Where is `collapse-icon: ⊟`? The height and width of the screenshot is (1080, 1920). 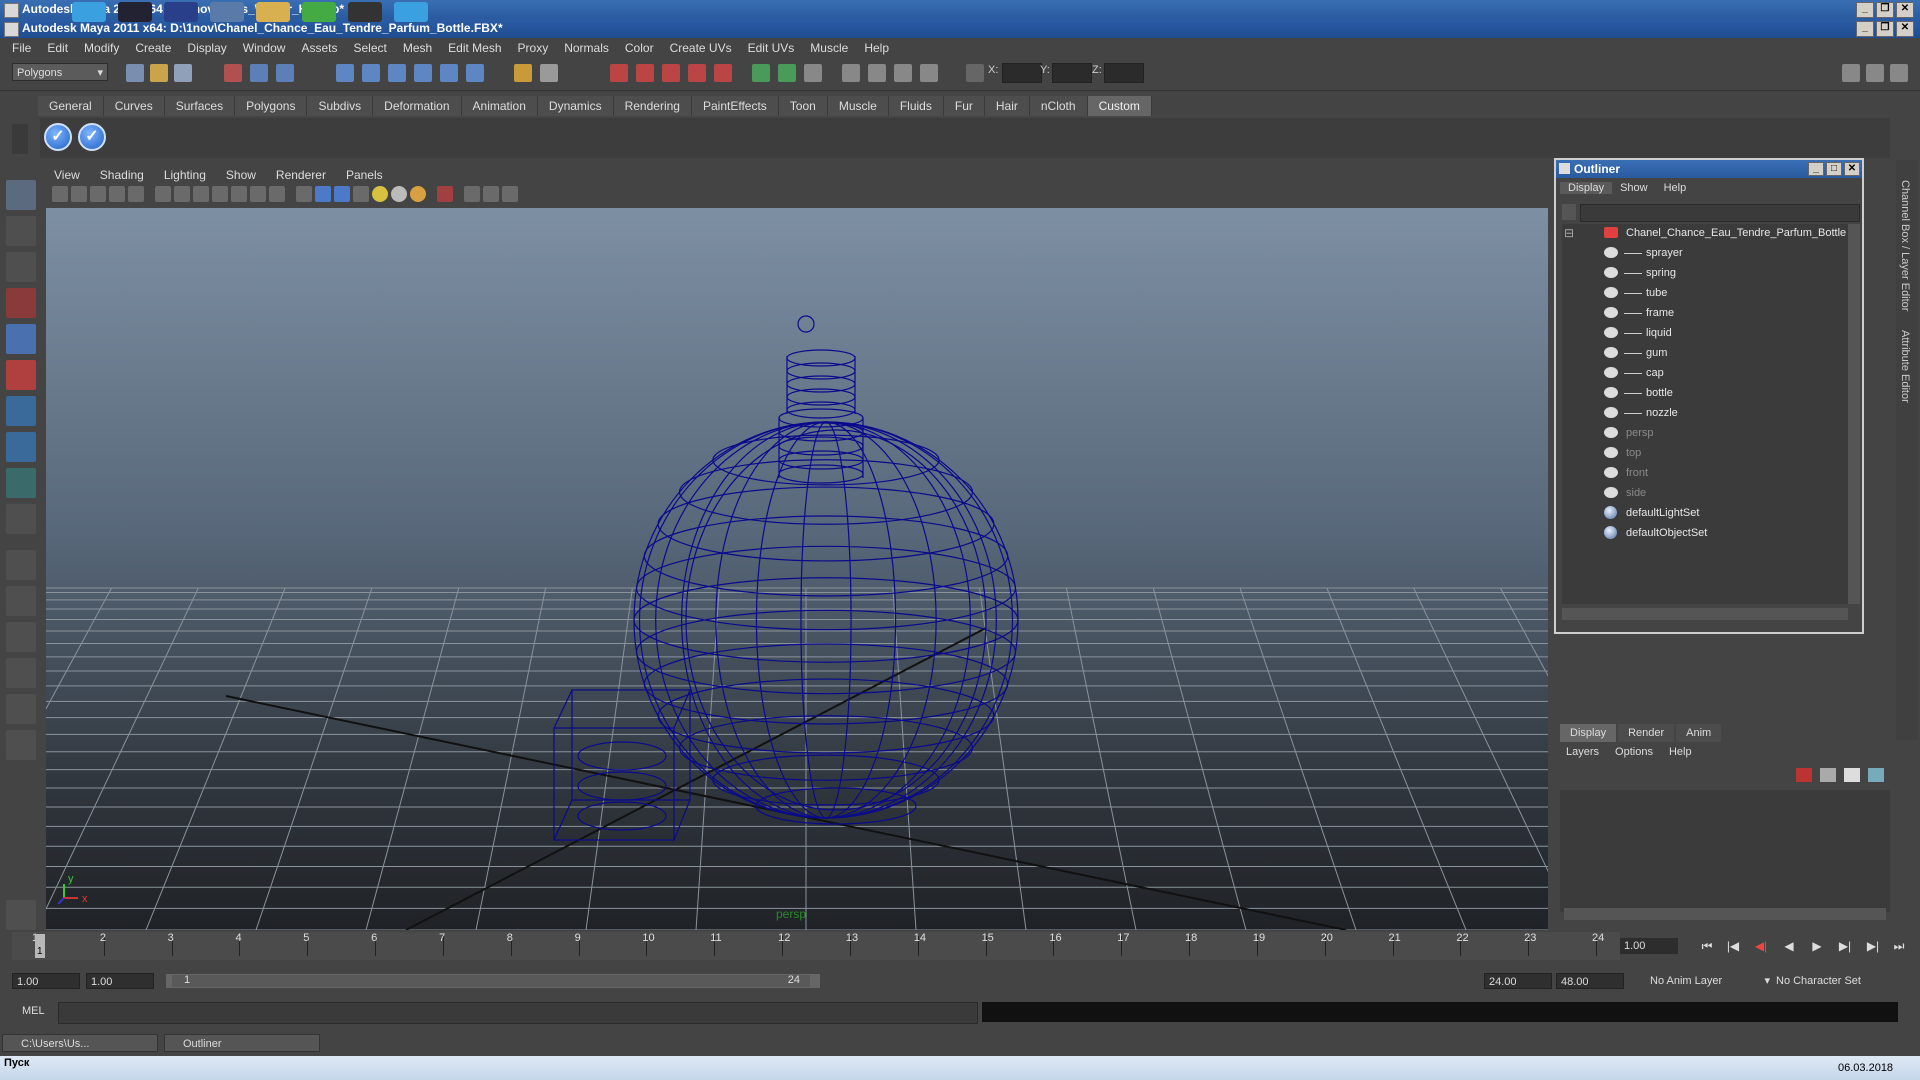 collapse-icon: ⊟ is located at coordinates (1569, 233).